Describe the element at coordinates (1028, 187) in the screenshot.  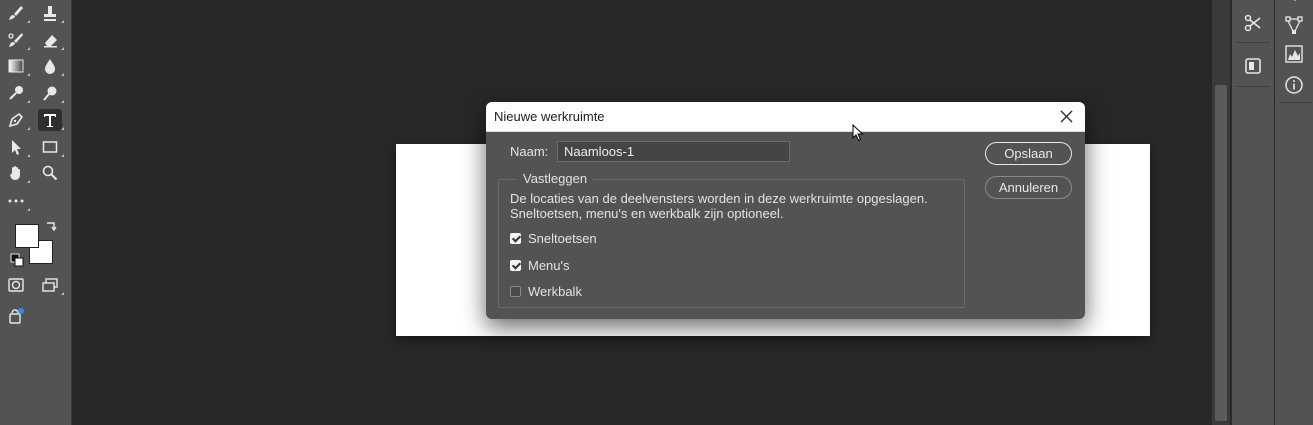
I see `cancel-button: Annuleren` at that location.